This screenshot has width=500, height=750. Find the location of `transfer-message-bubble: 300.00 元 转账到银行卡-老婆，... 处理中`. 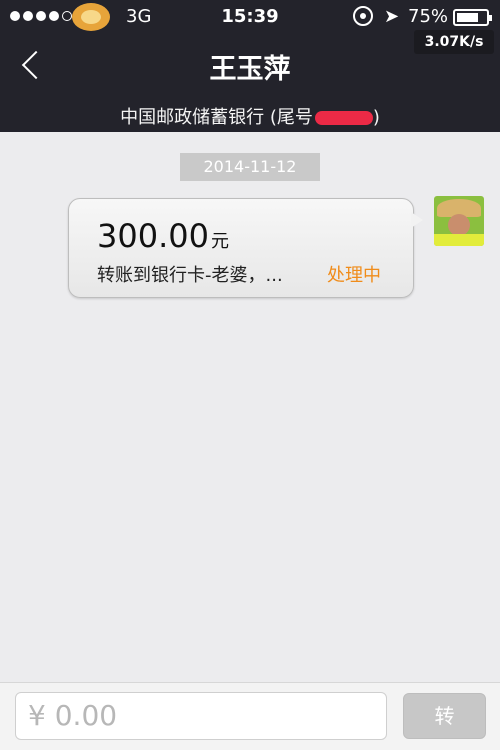

transfer-message-bubble: 300.00 元 转账到银行卡-老婆，... 处理中 is located at coordinates (241, 248).